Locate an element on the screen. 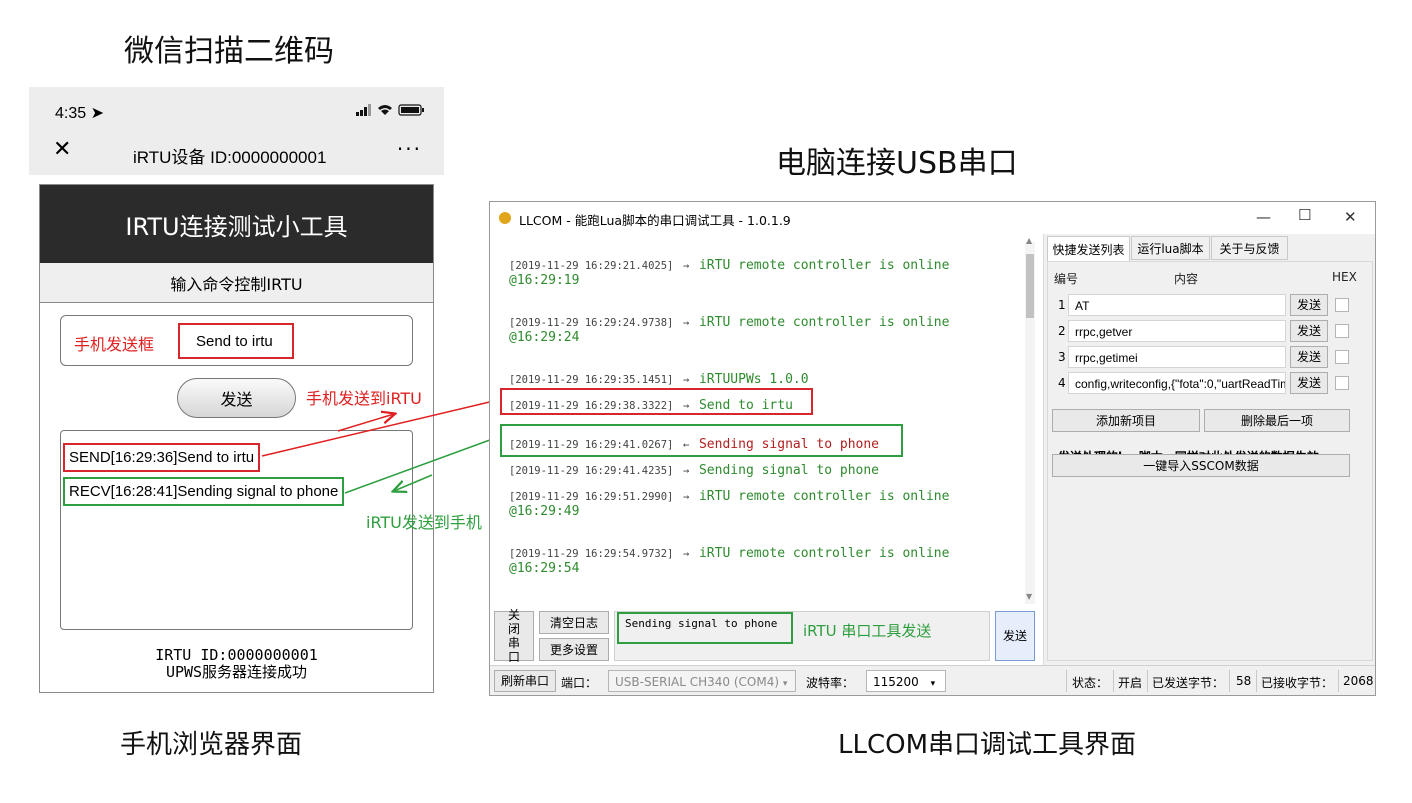 Image resolution: width=1412 pixels, height=803 pixels. log-highlight-send is located at coordinates (656, 401).